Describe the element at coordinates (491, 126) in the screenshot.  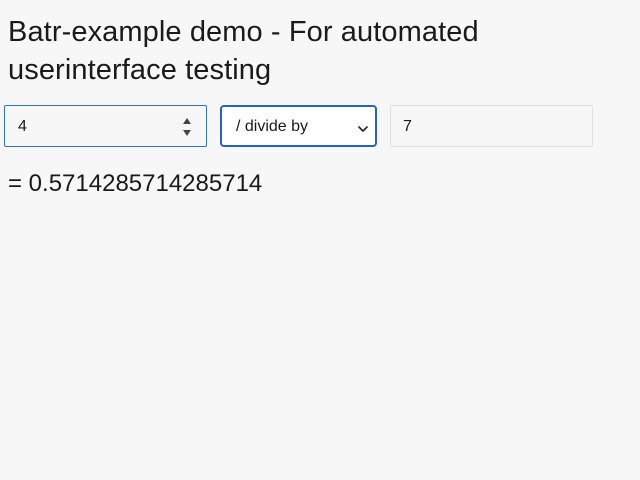
I see `operand-b-input: 7` at that location.